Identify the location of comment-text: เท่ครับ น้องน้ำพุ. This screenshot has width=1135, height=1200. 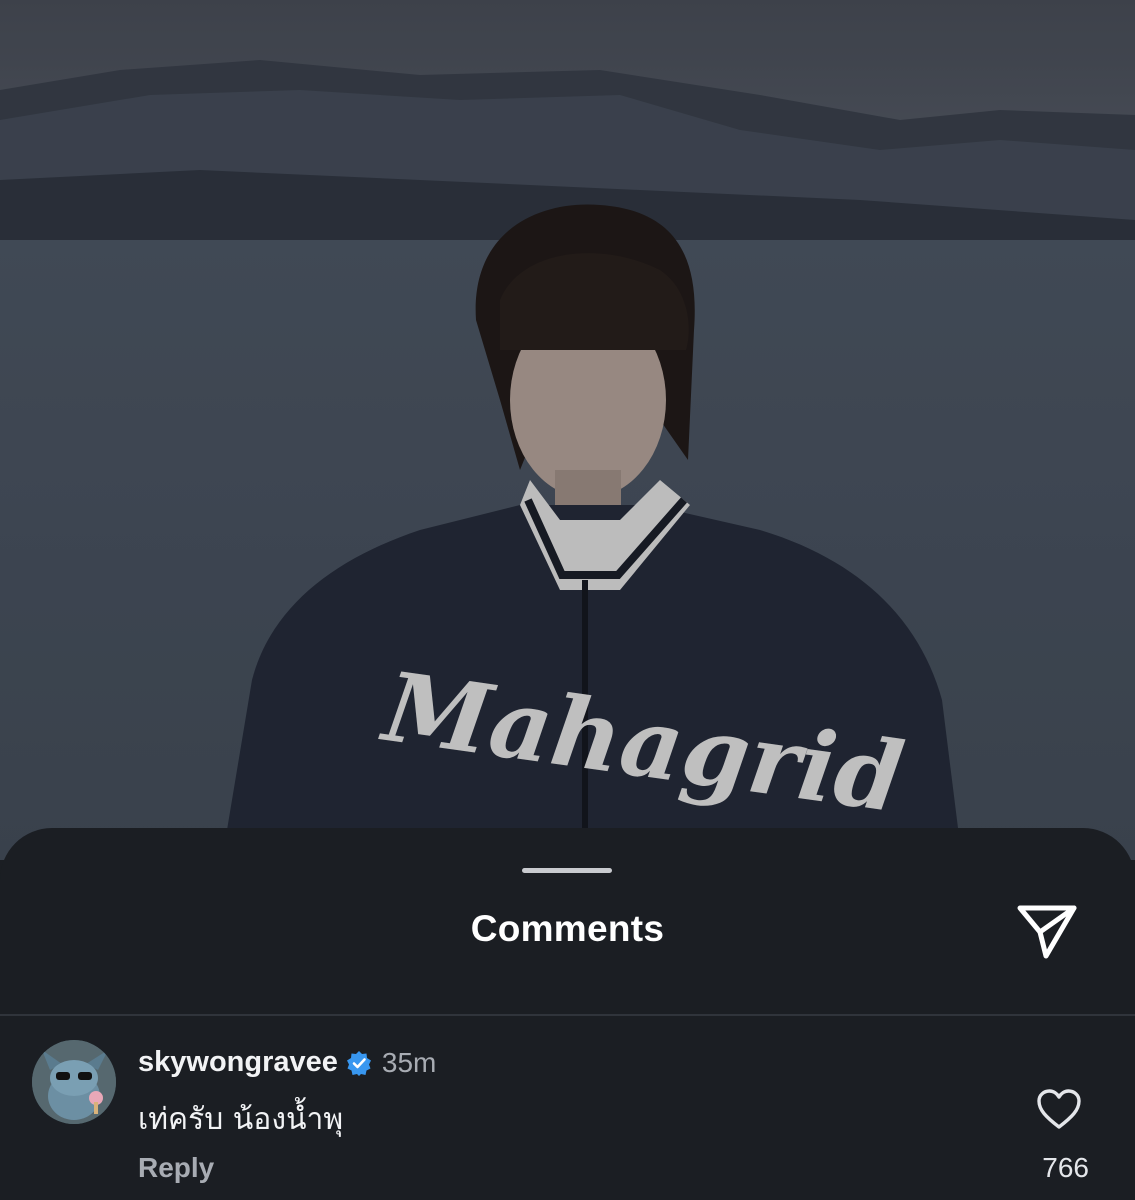
(241, 1119).